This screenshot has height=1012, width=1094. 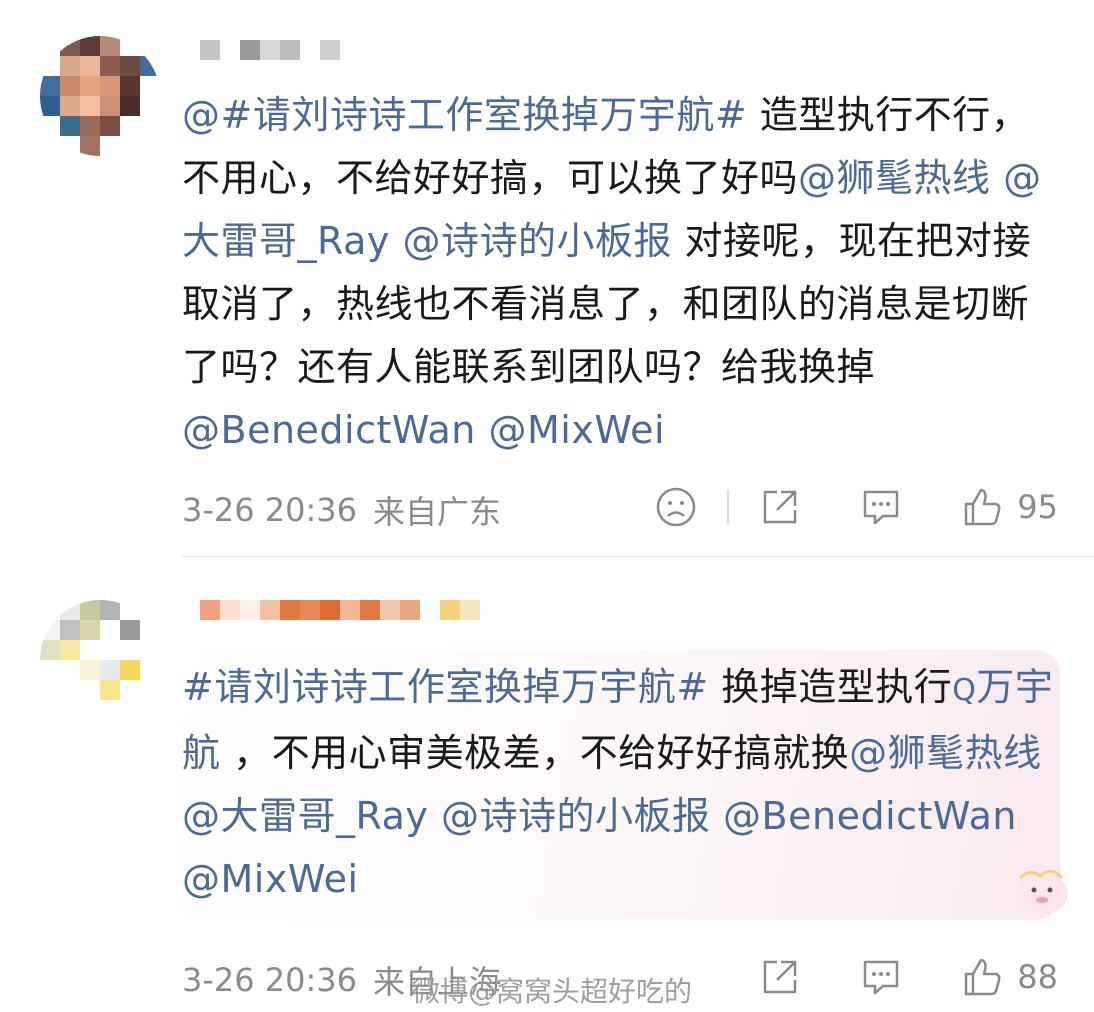 I want to click on watermark: 微博@窝窝头超好吃的, so click(x=552, y=991).